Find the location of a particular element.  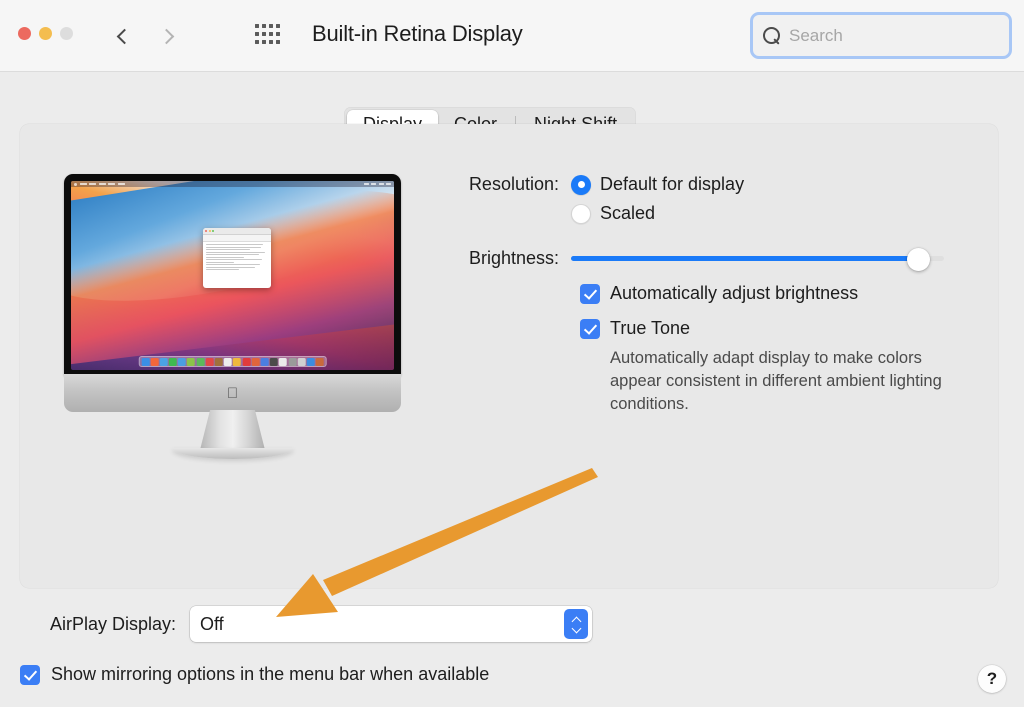

preview-textedit-window is located at coordinates (237, 258).